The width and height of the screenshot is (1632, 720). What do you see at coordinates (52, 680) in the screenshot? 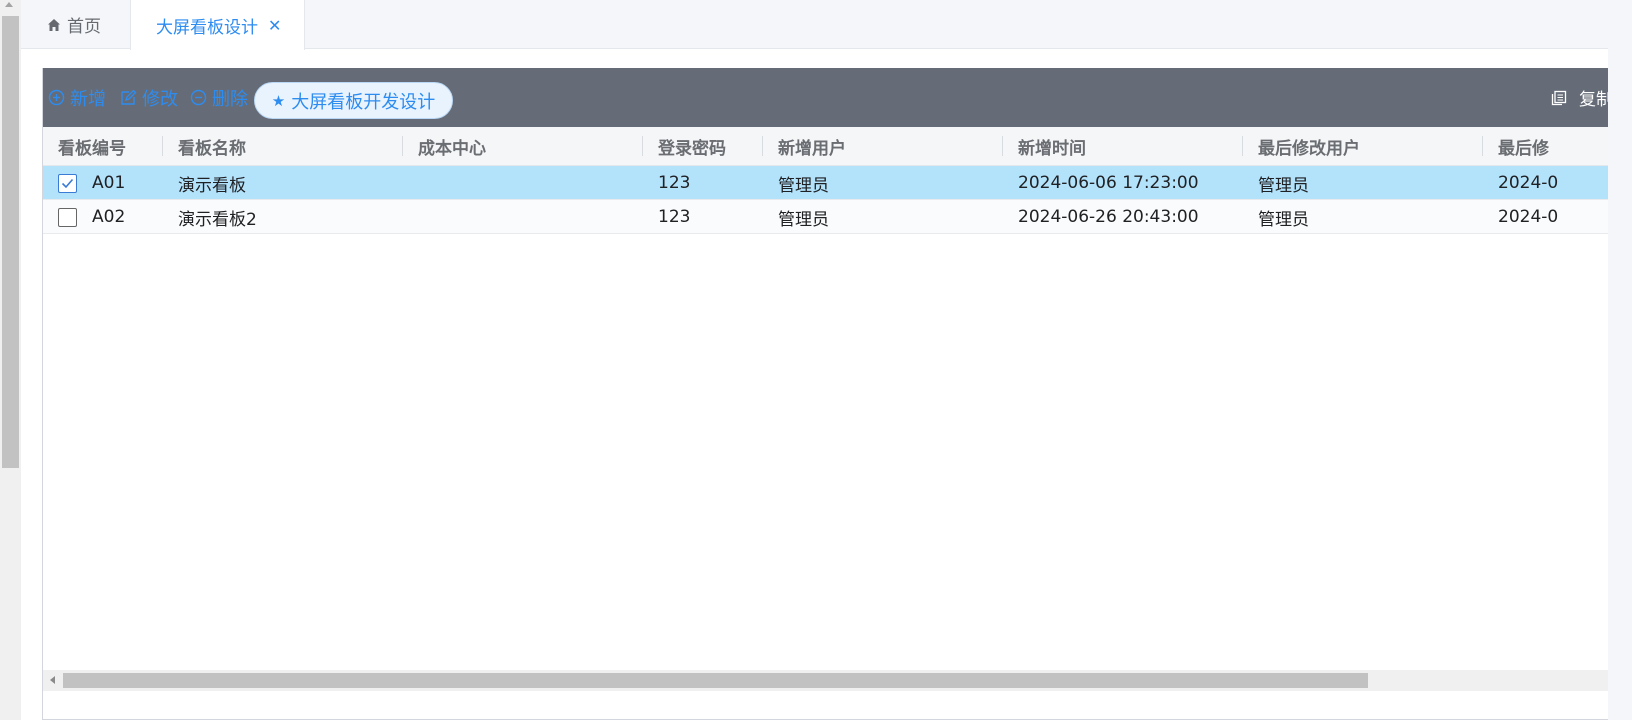
I see `scroll-left-arrow-icon` at bounding box center [52, 680].